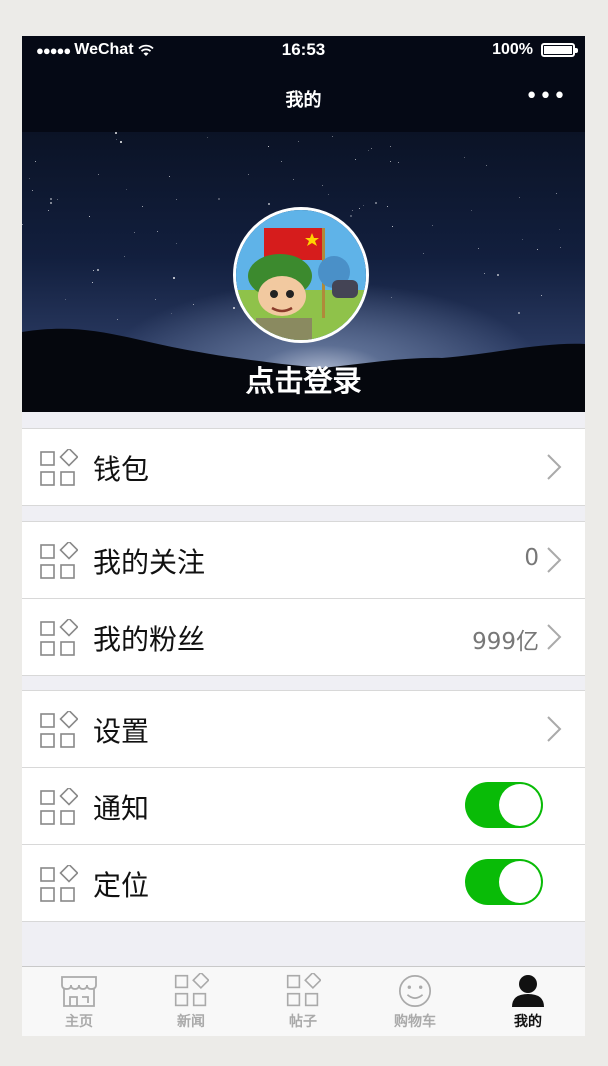 This screenshot has height=1066, width=608. What do you see at coordinates (79, 1022) in the screenshot?
I see `tab-home-label: 主页` at bounding box center [79, 1022].